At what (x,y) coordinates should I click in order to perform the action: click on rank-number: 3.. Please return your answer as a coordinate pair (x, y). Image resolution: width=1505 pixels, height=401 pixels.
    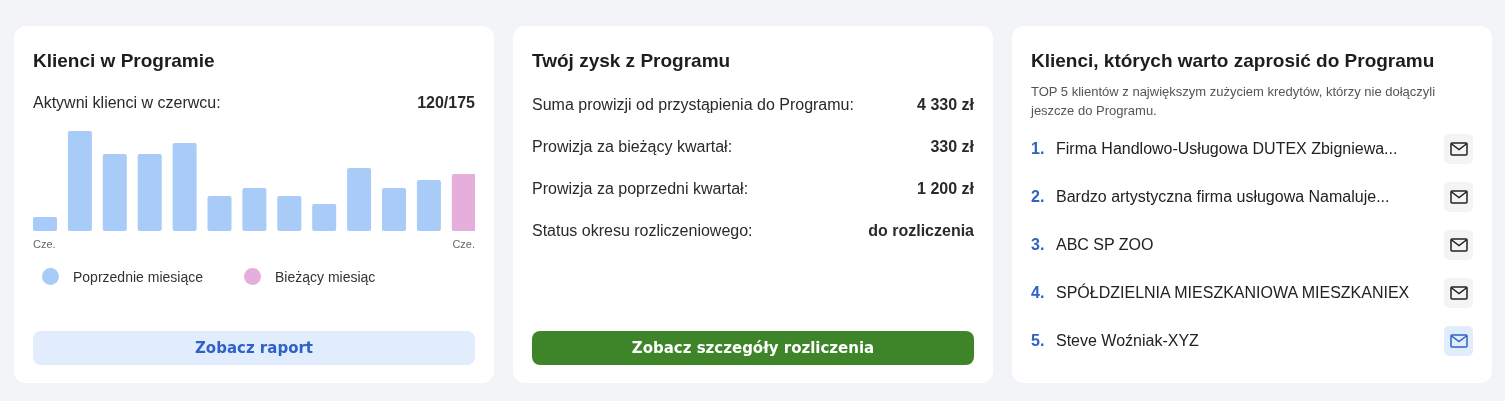
    Looking at the image, I should click on (1038, 245).